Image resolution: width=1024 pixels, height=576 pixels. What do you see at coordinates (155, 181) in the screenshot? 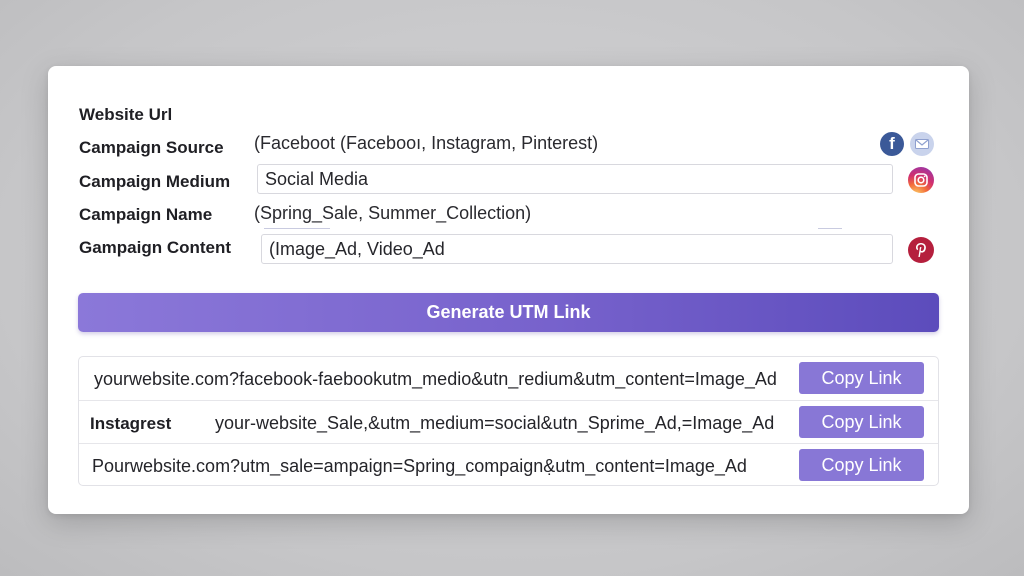
I see `campaign-medium-label: Campaign Medium` at bounding box center [155, 181].